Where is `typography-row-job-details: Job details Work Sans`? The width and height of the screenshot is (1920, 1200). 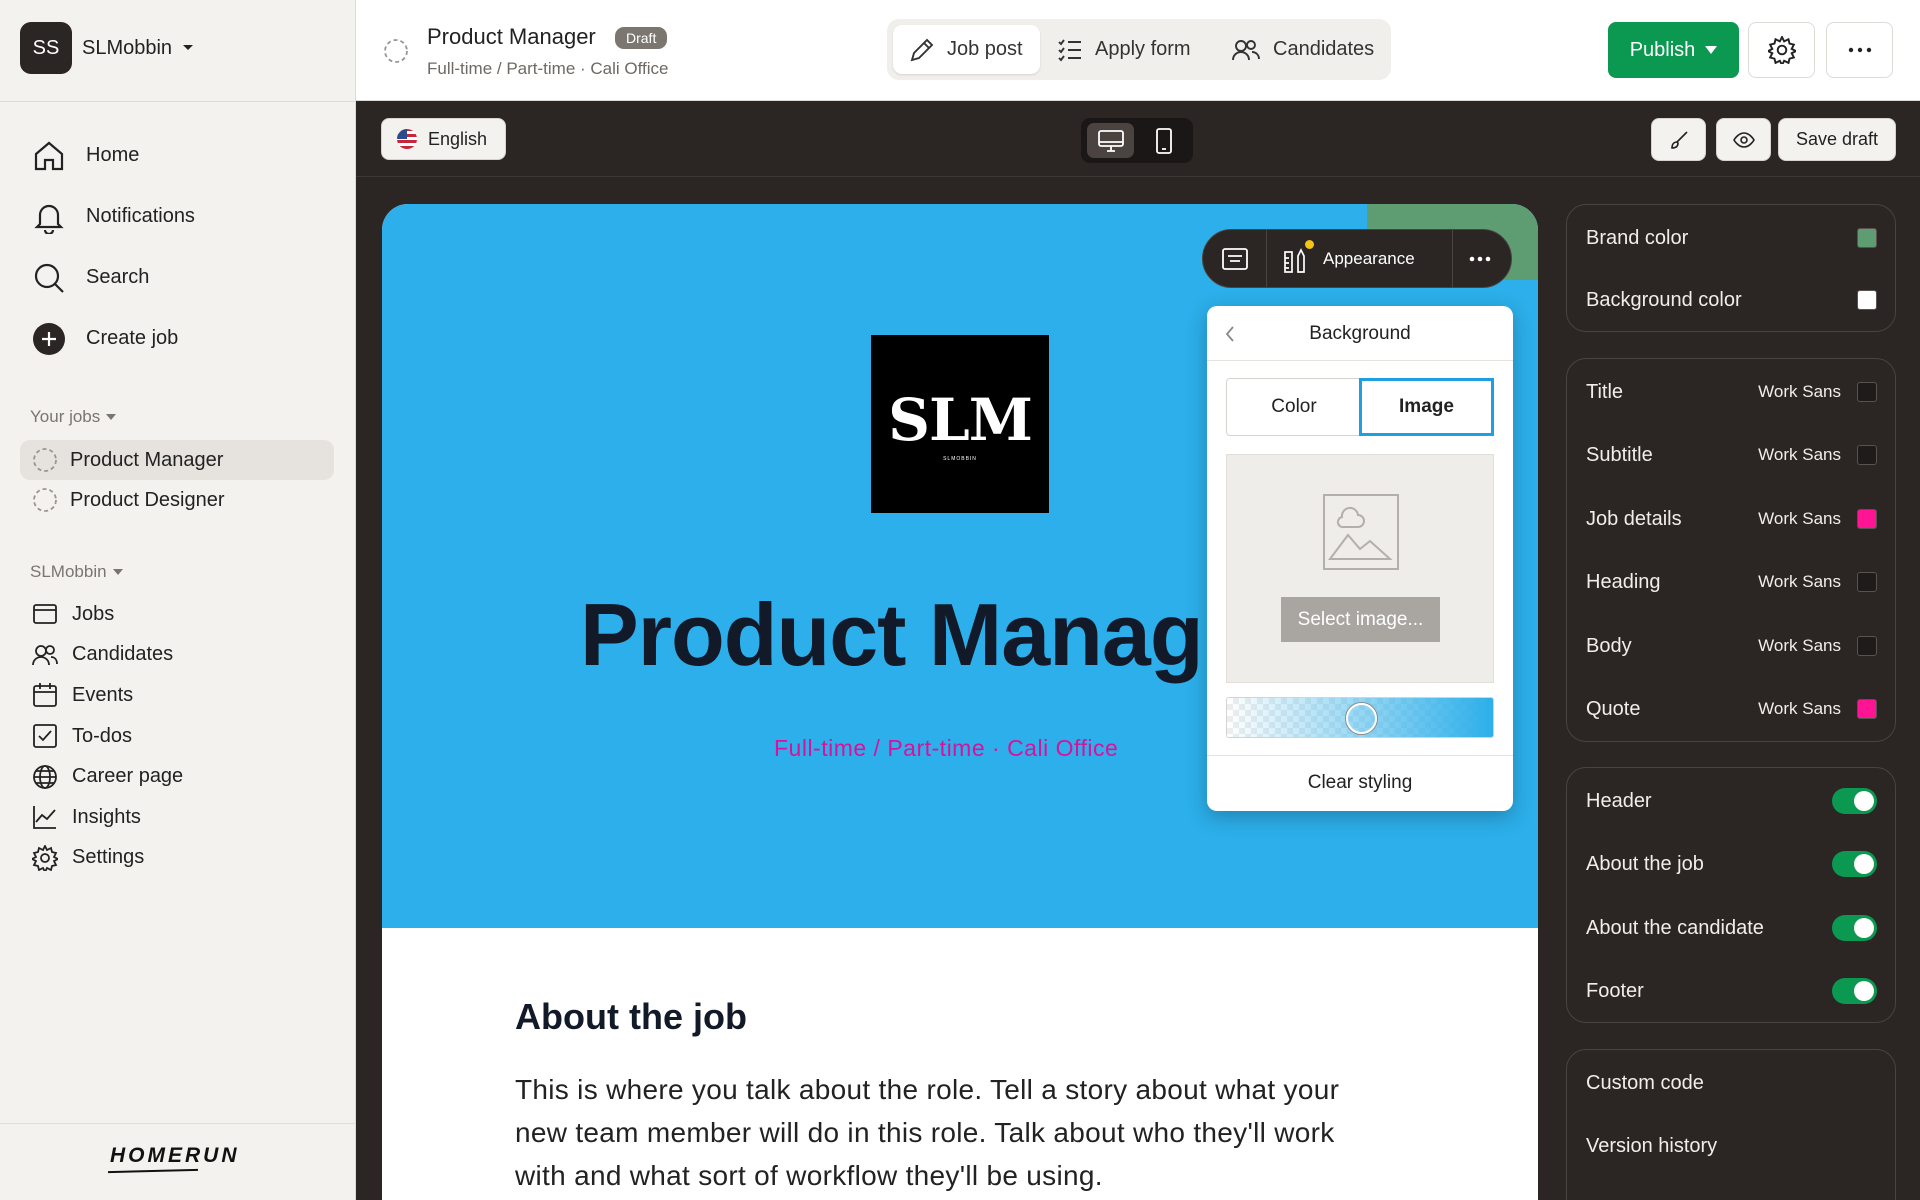 typography-row-job-details: Job details Work Sans is located at coordinates (1731, 519).